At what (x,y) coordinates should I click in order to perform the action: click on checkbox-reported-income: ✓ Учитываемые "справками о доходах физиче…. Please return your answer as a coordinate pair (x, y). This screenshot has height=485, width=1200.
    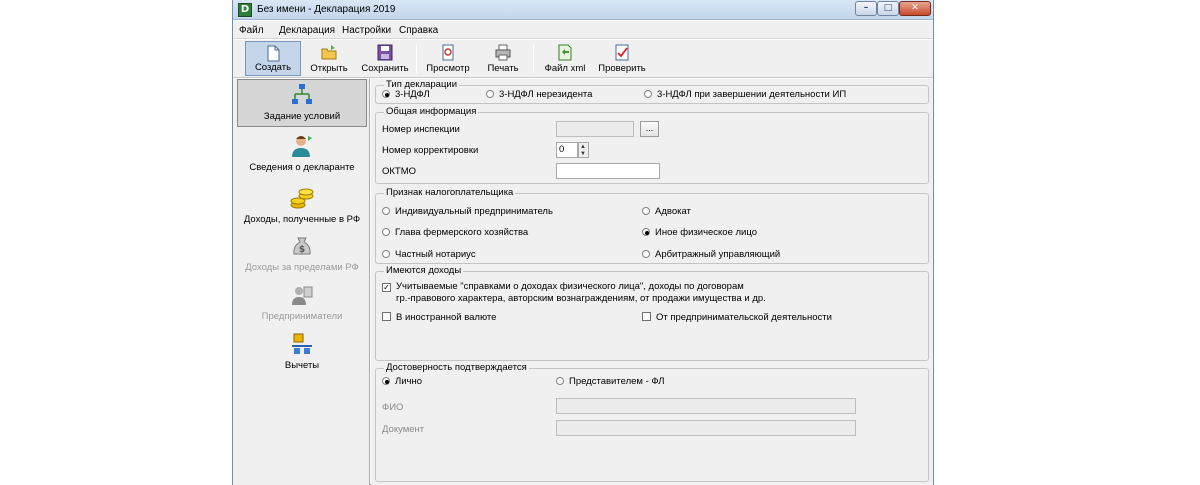
    Looking at the image, I should click on (563, 286).